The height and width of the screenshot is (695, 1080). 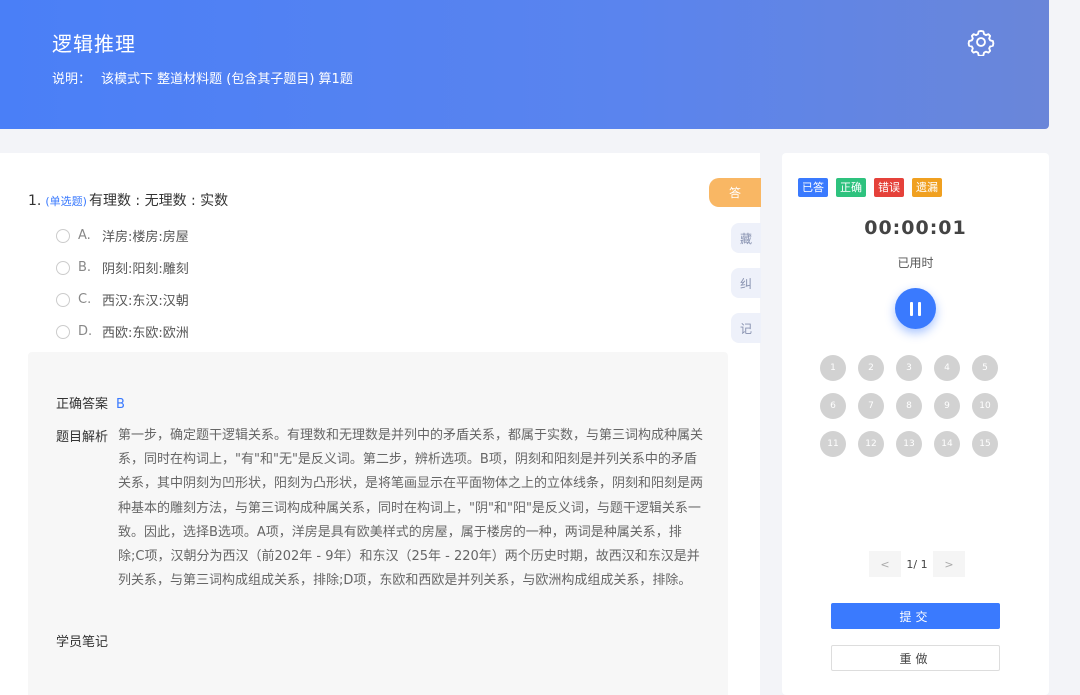 I want to click on question-number-button: 2, so click(x=871, y=368).